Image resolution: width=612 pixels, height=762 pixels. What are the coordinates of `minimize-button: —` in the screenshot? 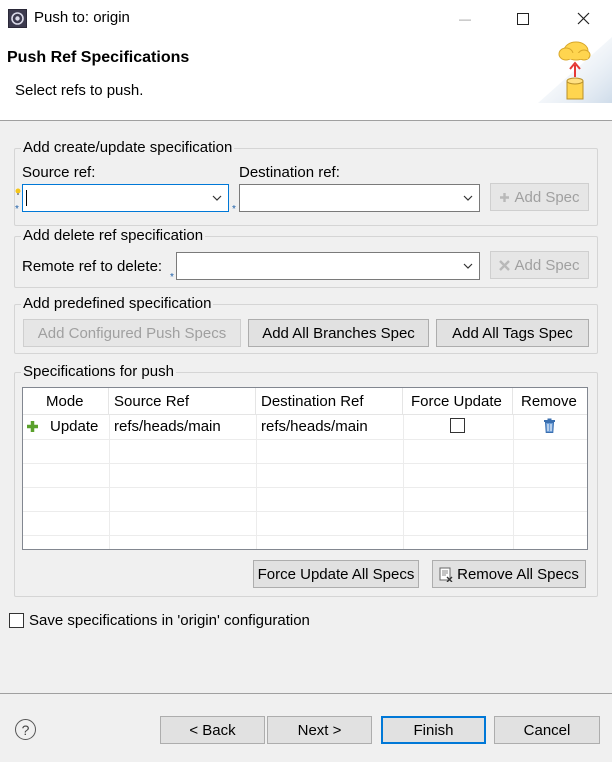 It's located at (465, 18).